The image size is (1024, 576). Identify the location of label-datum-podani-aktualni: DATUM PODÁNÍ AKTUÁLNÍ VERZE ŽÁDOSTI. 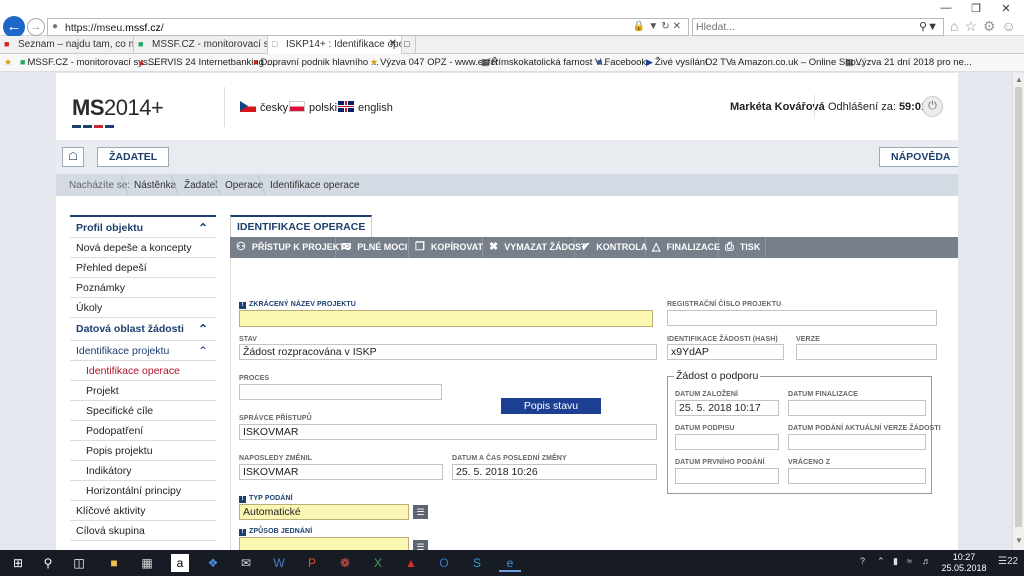
(864, 428).